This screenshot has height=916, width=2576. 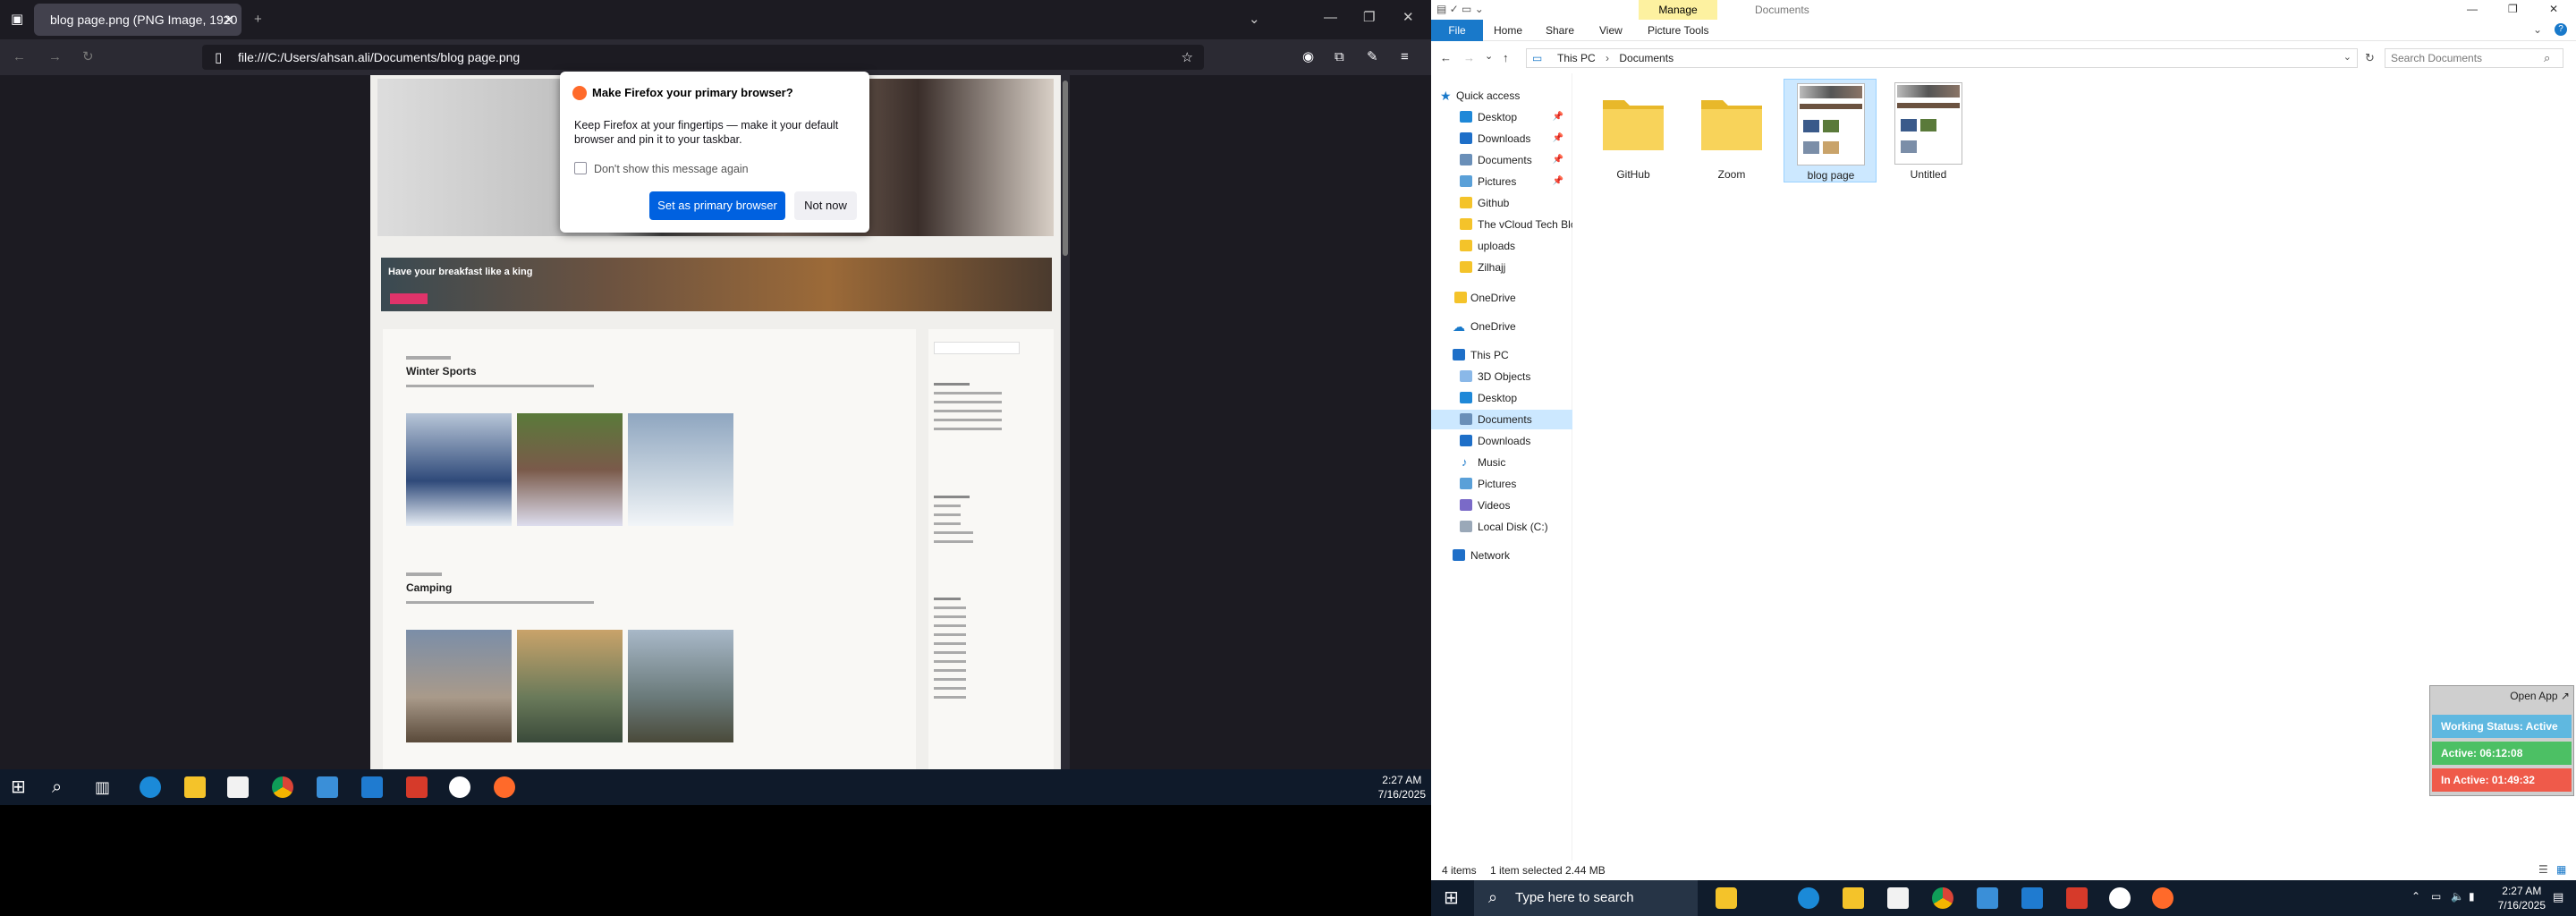 What do you see at coordinates (1942, 58) in the screenshot?
I see `address-bar: ▭ This PC › Documents ⌄` at bounding box center [1942, 58].